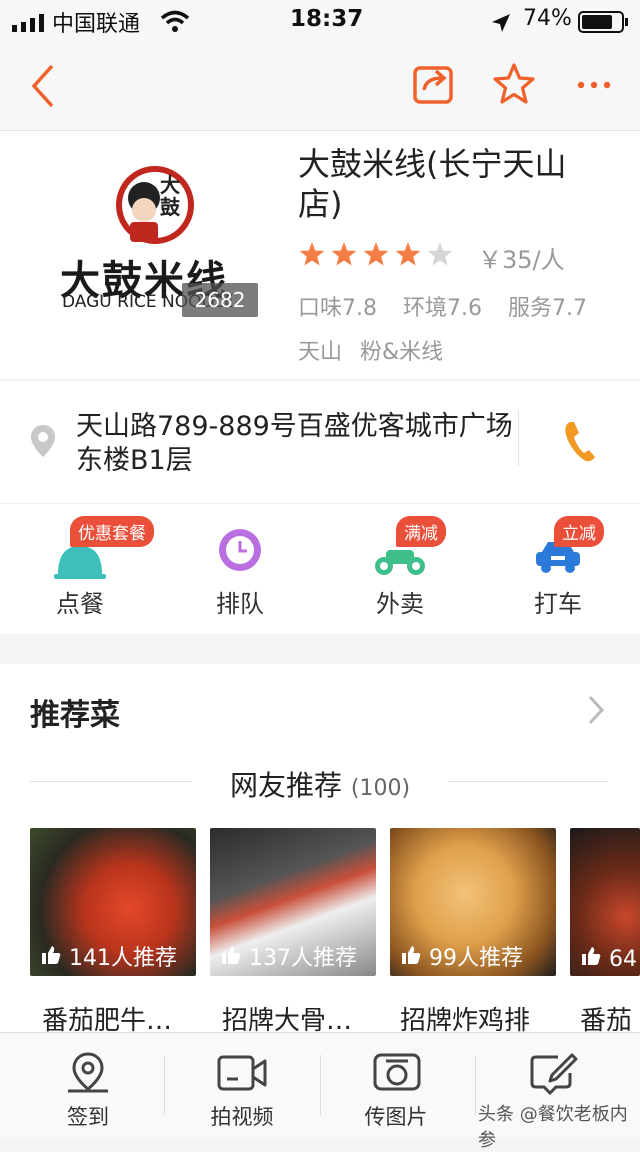  What do you see at coordinates (327, 19) in the screenshot?
I see `status-time: 18:37` at bounding box center [327, 19].